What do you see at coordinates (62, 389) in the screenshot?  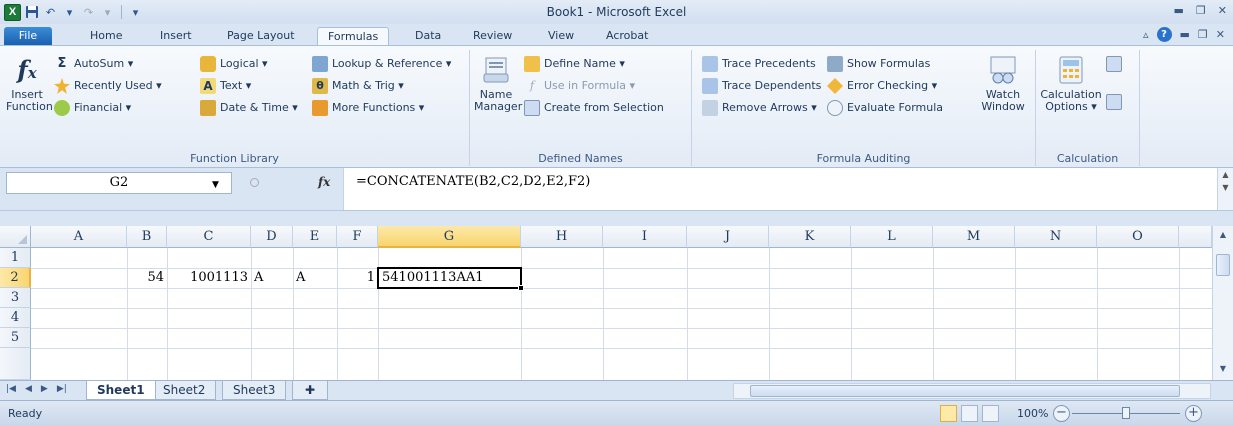 I see `last-sheet-icon: ▶|` at bounding box center [62, 389].